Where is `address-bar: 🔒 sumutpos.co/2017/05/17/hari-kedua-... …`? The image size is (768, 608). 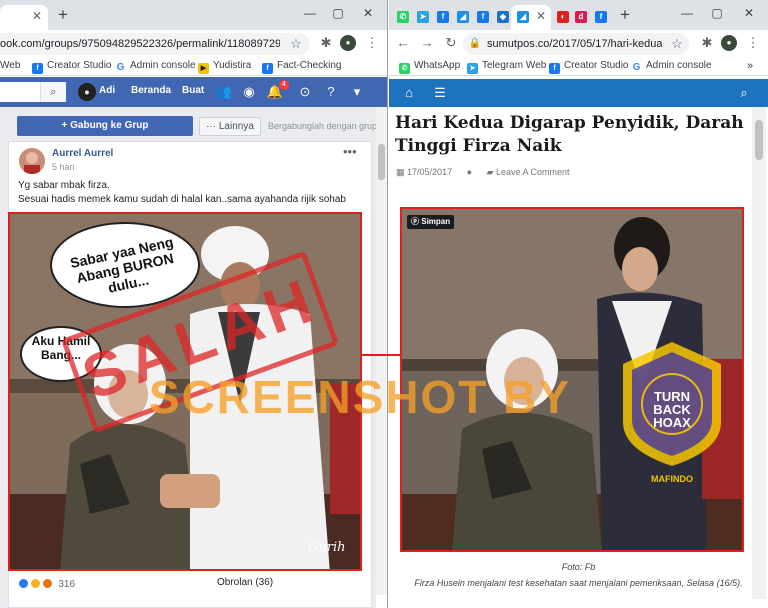 address-bar: 🔒 sumutpos.co/2017/05/17/hari-kedua-... … is located at coordinates (576, 44).